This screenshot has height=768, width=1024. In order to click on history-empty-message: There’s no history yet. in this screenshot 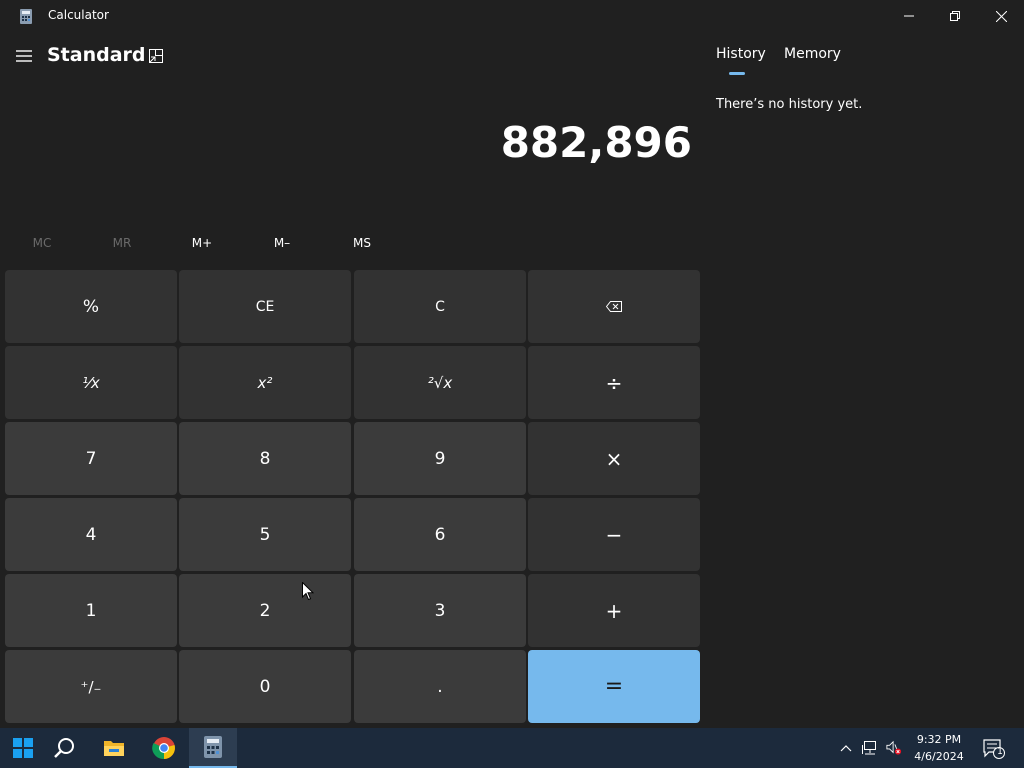, I will do `click(789, 104)`.